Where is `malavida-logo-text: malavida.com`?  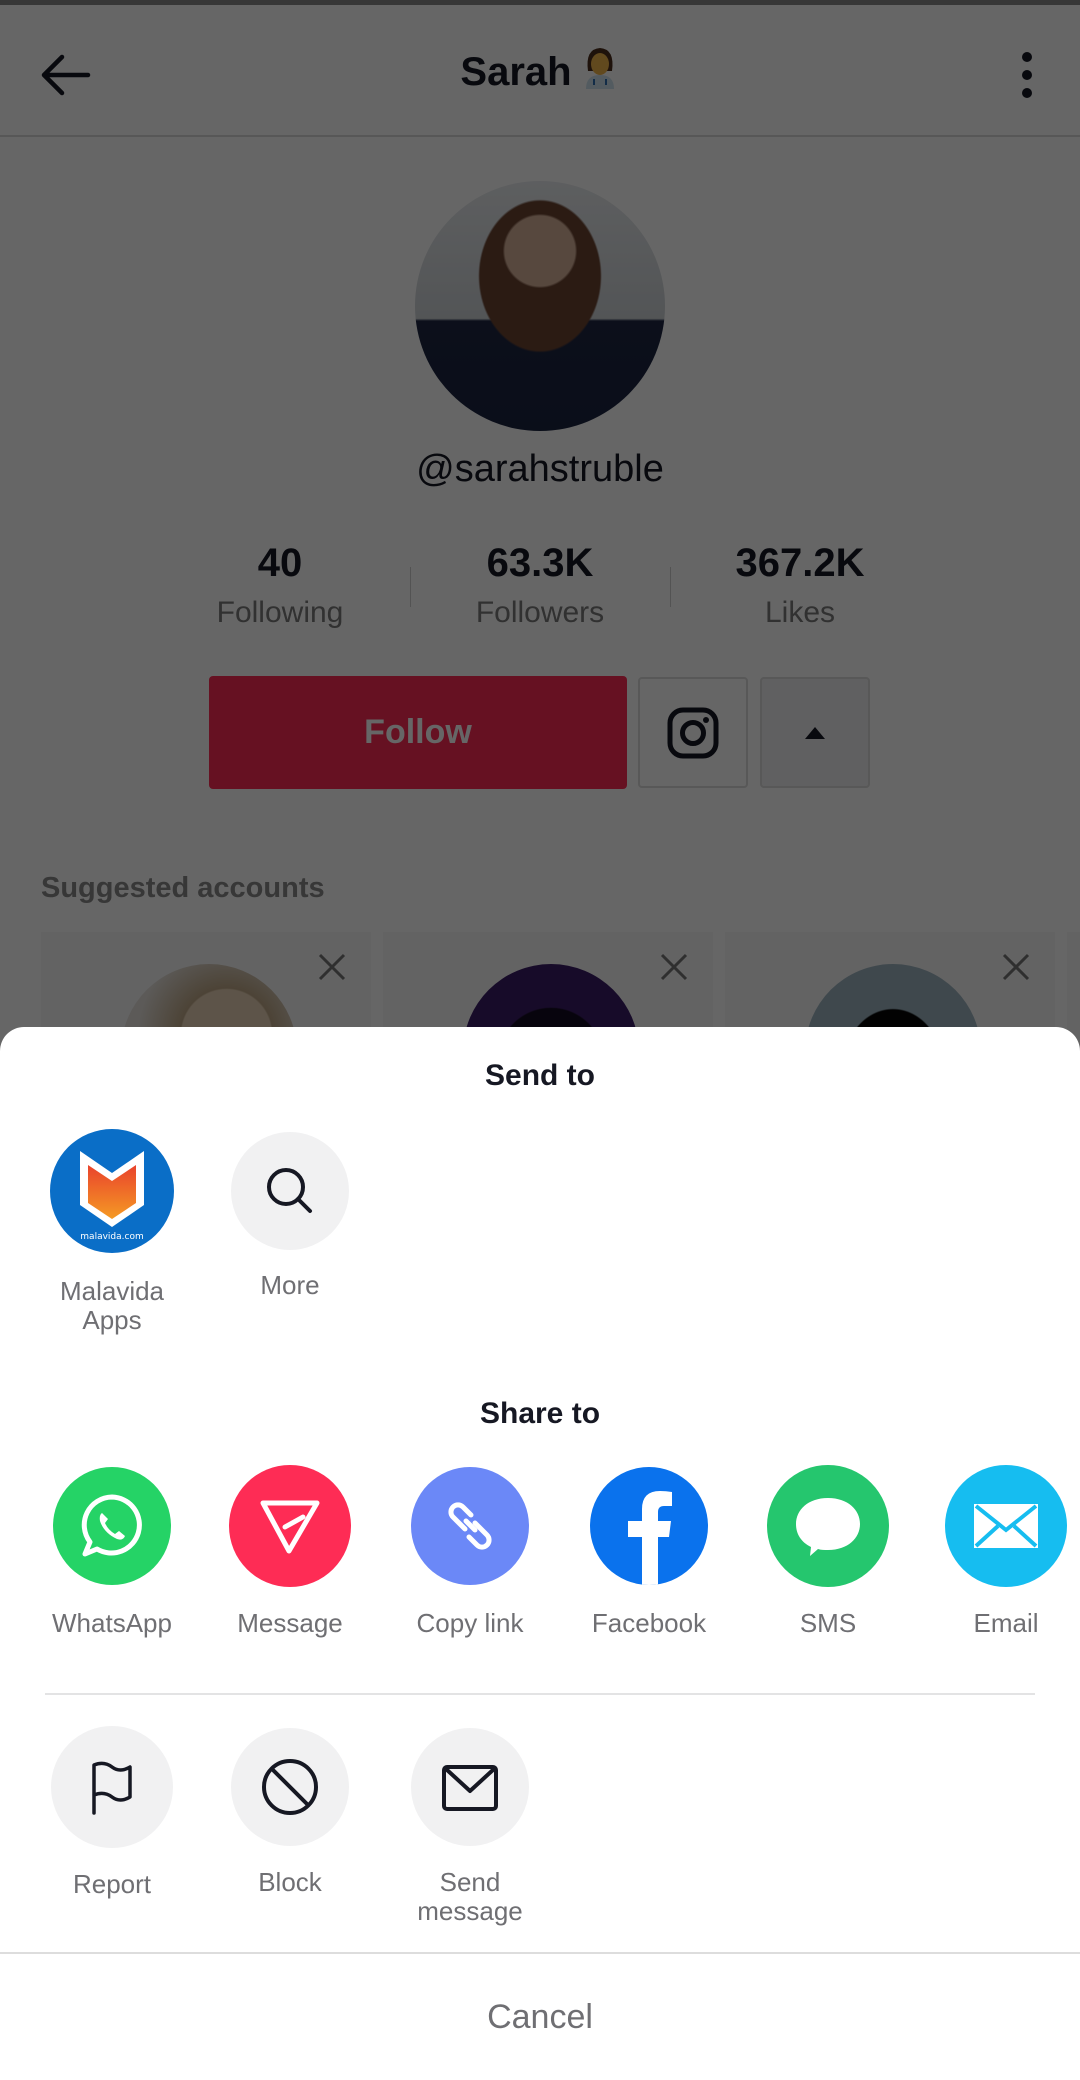
malavida-logo-text: malavida.com is located at coordinates (111, 1237).